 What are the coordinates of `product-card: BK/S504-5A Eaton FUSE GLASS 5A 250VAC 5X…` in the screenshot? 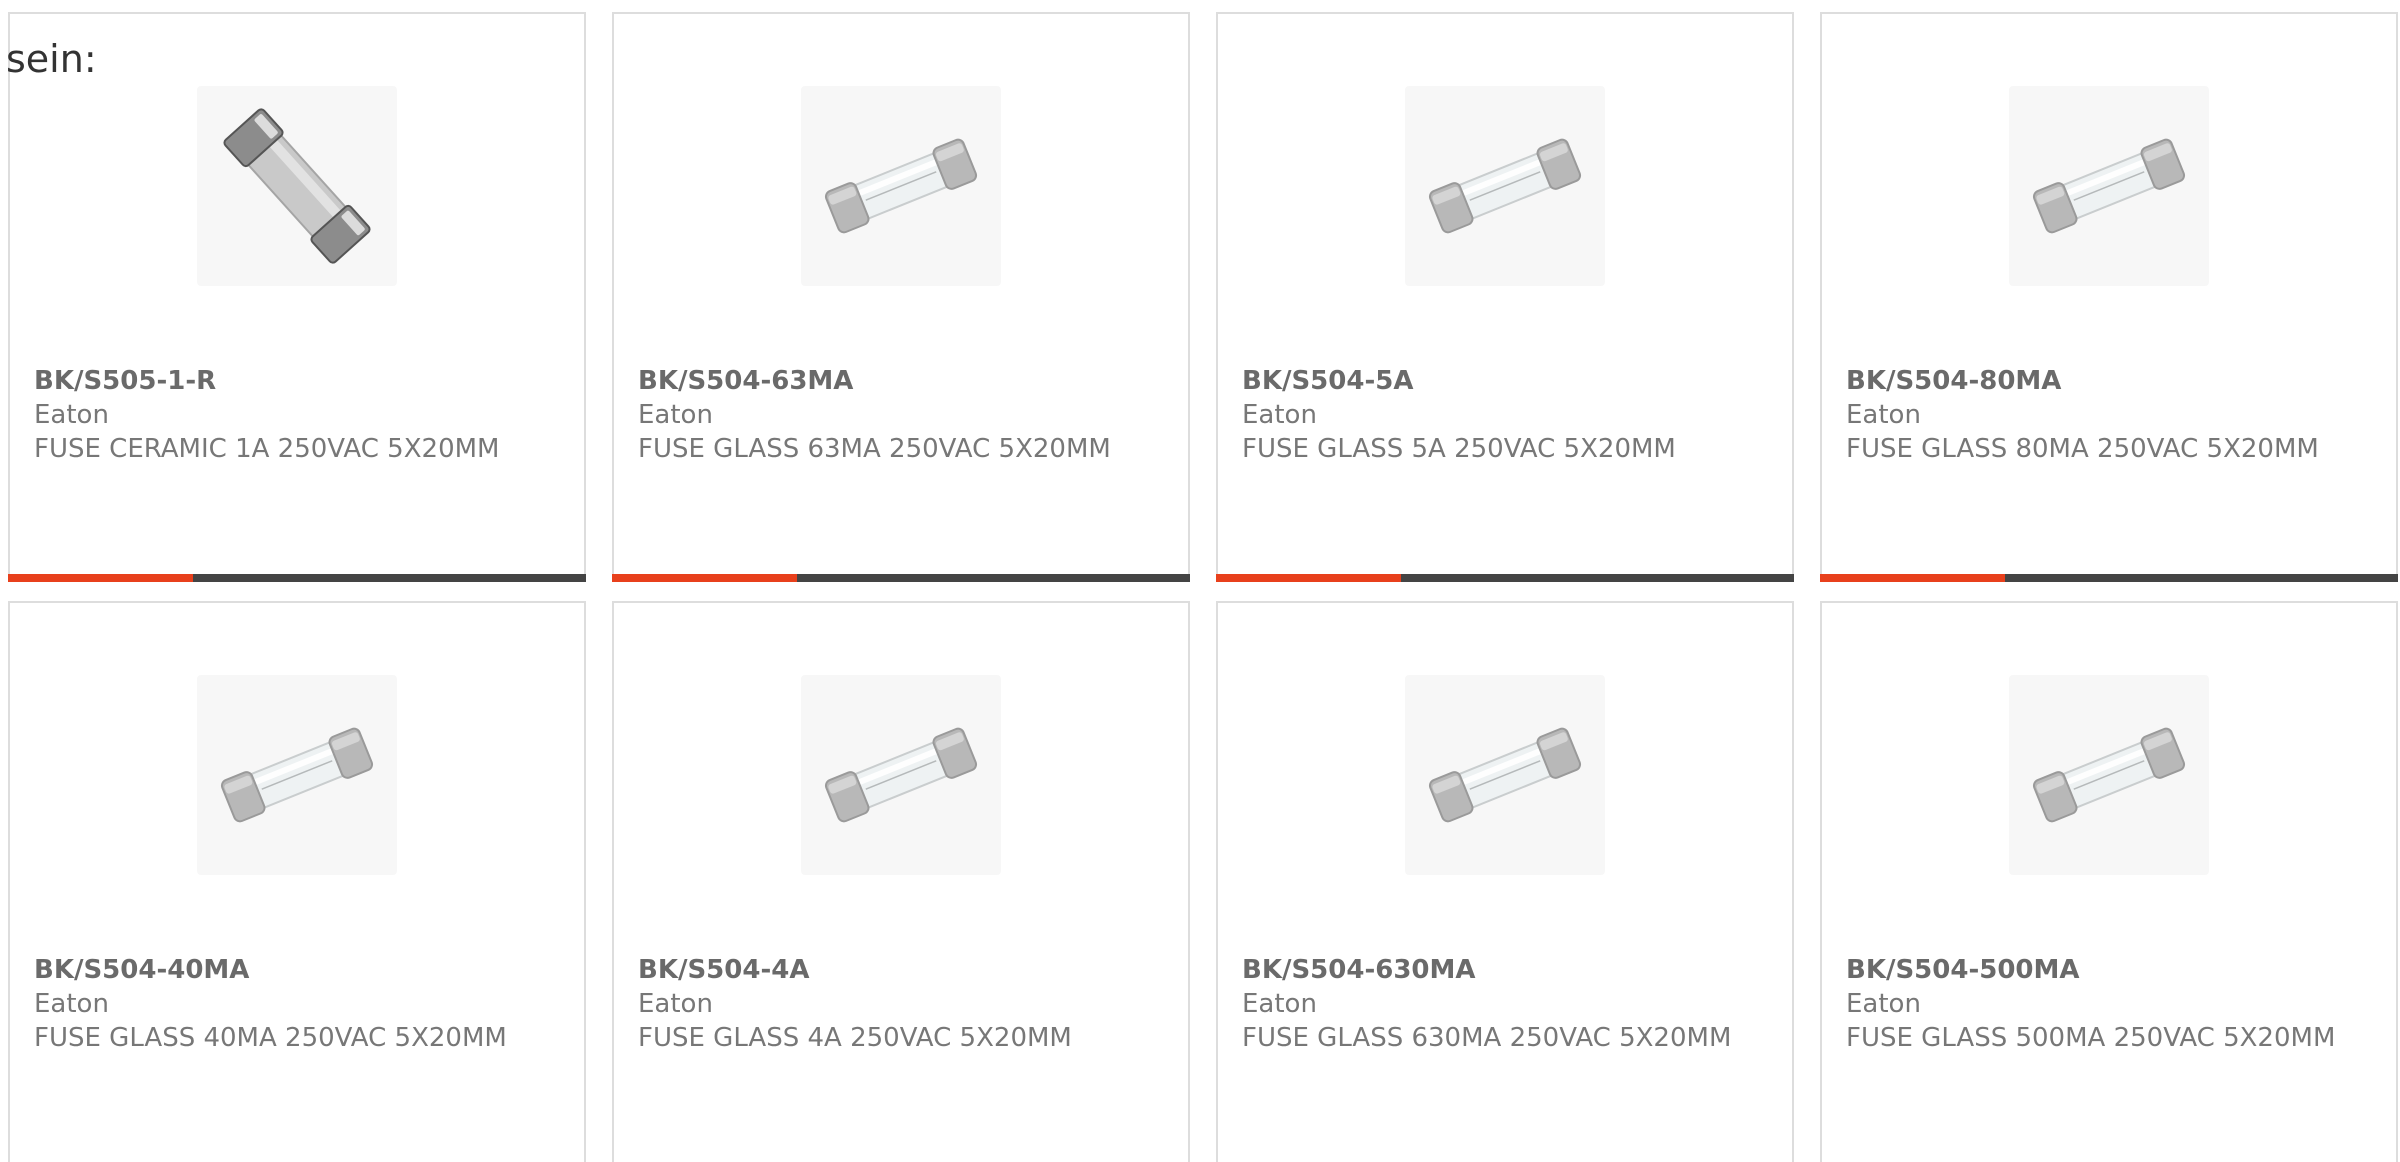 It's located at (1505, 297).